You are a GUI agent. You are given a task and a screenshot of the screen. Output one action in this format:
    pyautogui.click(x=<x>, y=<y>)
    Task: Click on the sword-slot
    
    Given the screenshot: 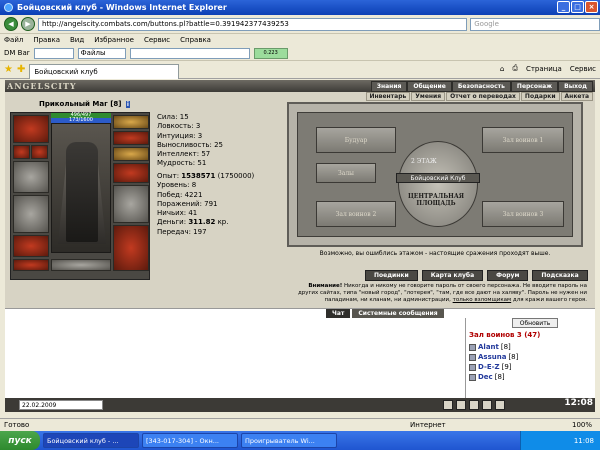 What is the action you would take?
    pyautogui.click(x=31, y=214)
    